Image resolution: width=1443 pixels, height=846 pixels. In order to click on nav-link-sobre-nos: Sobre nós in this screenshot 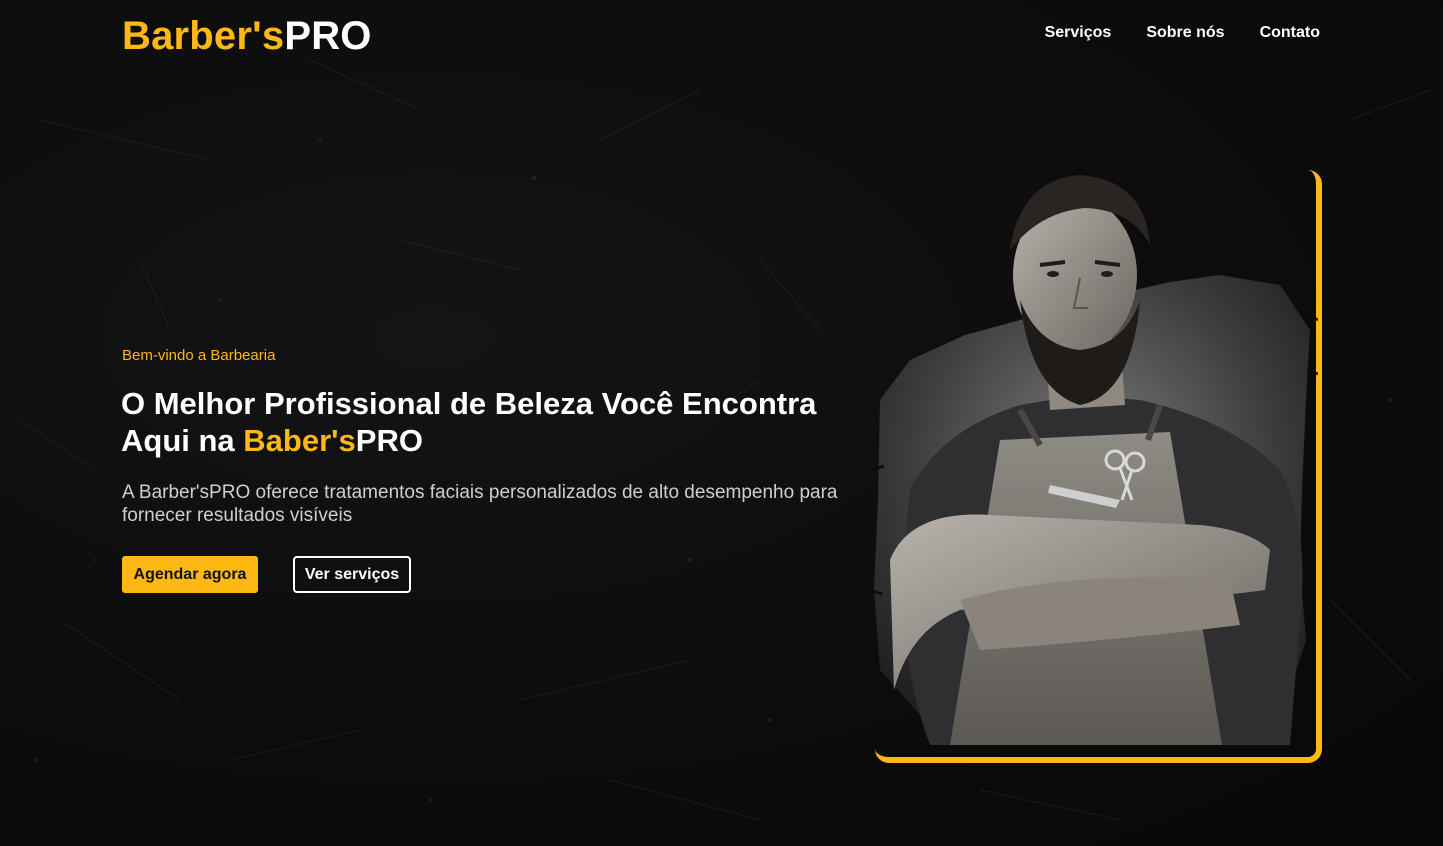, I will do `click(1185, 33)`.